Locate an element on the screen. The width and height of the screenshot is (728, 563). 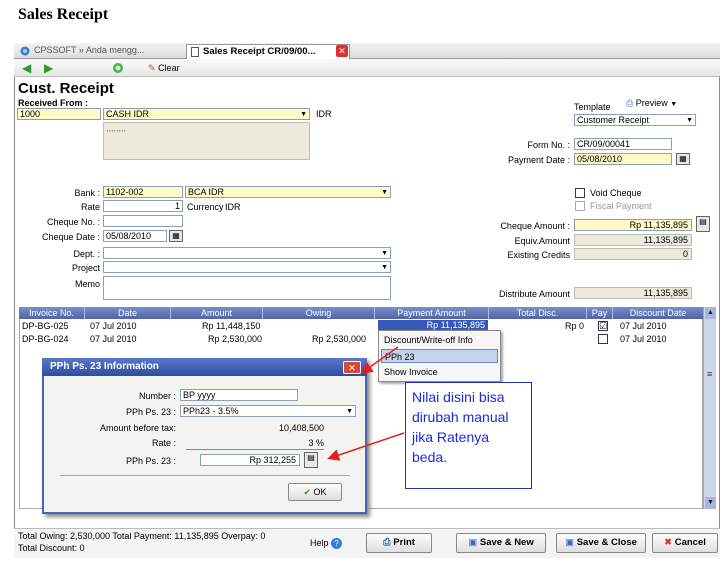
help-label: Help is located at coordinates (319, 543).